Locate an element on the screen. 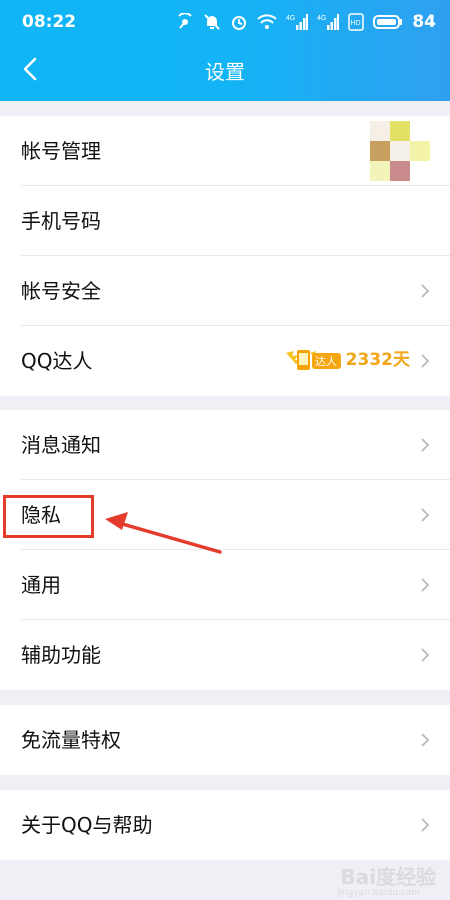 The width and height of the screenshot is (450, 900). settings-item-notifications: 消息通知 is located at coordinates (225, 445).